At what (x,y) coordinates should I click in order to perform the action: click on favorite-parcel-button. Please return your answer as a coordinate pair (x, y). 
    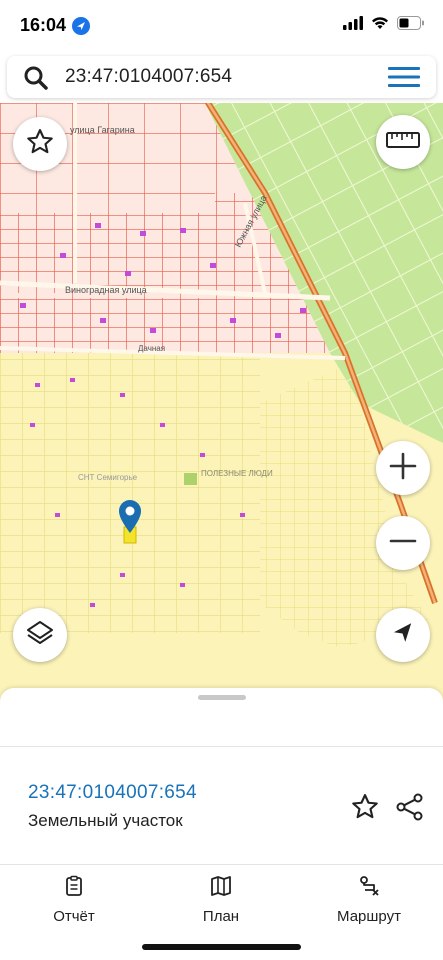
    Looking at the image, I should click on (365, 809).